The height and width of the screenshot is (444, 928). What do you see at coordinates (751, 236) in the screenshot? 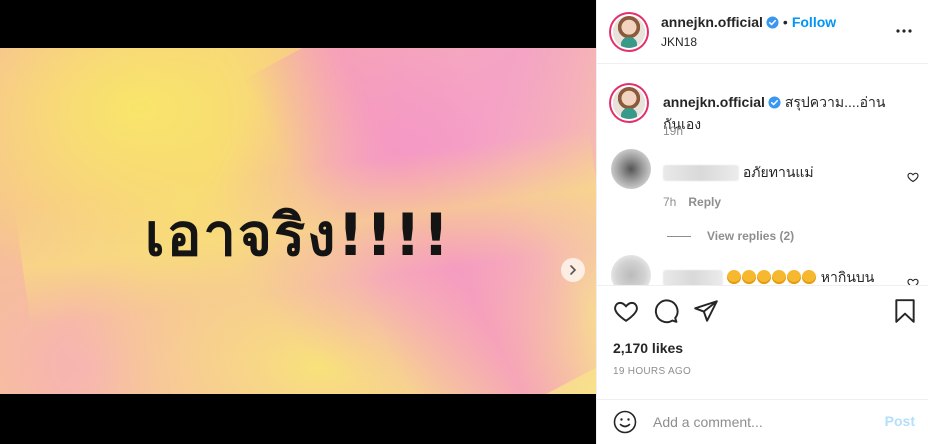
I see `view-replies-label: View replies (2)` at bounding box center [751, 236].